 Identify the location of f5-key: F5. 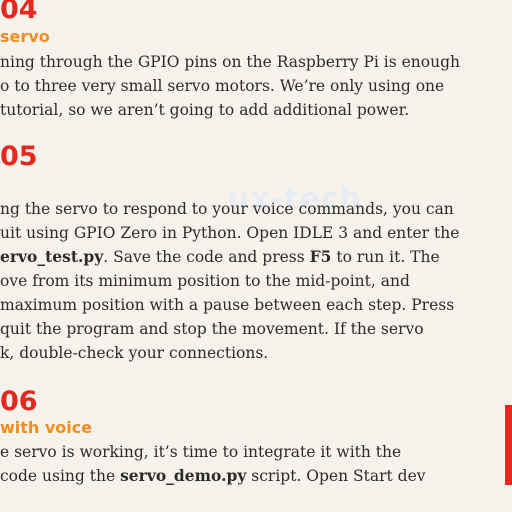
(320, 256).